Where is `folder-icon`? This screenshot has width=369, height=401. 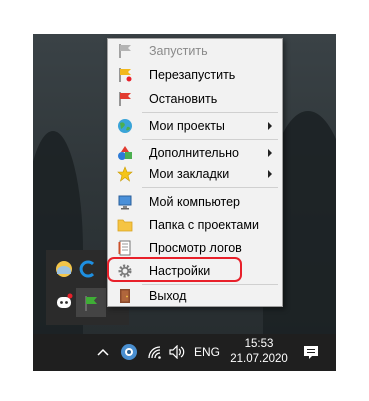
folder-icon is located at coordinates (125, 225).